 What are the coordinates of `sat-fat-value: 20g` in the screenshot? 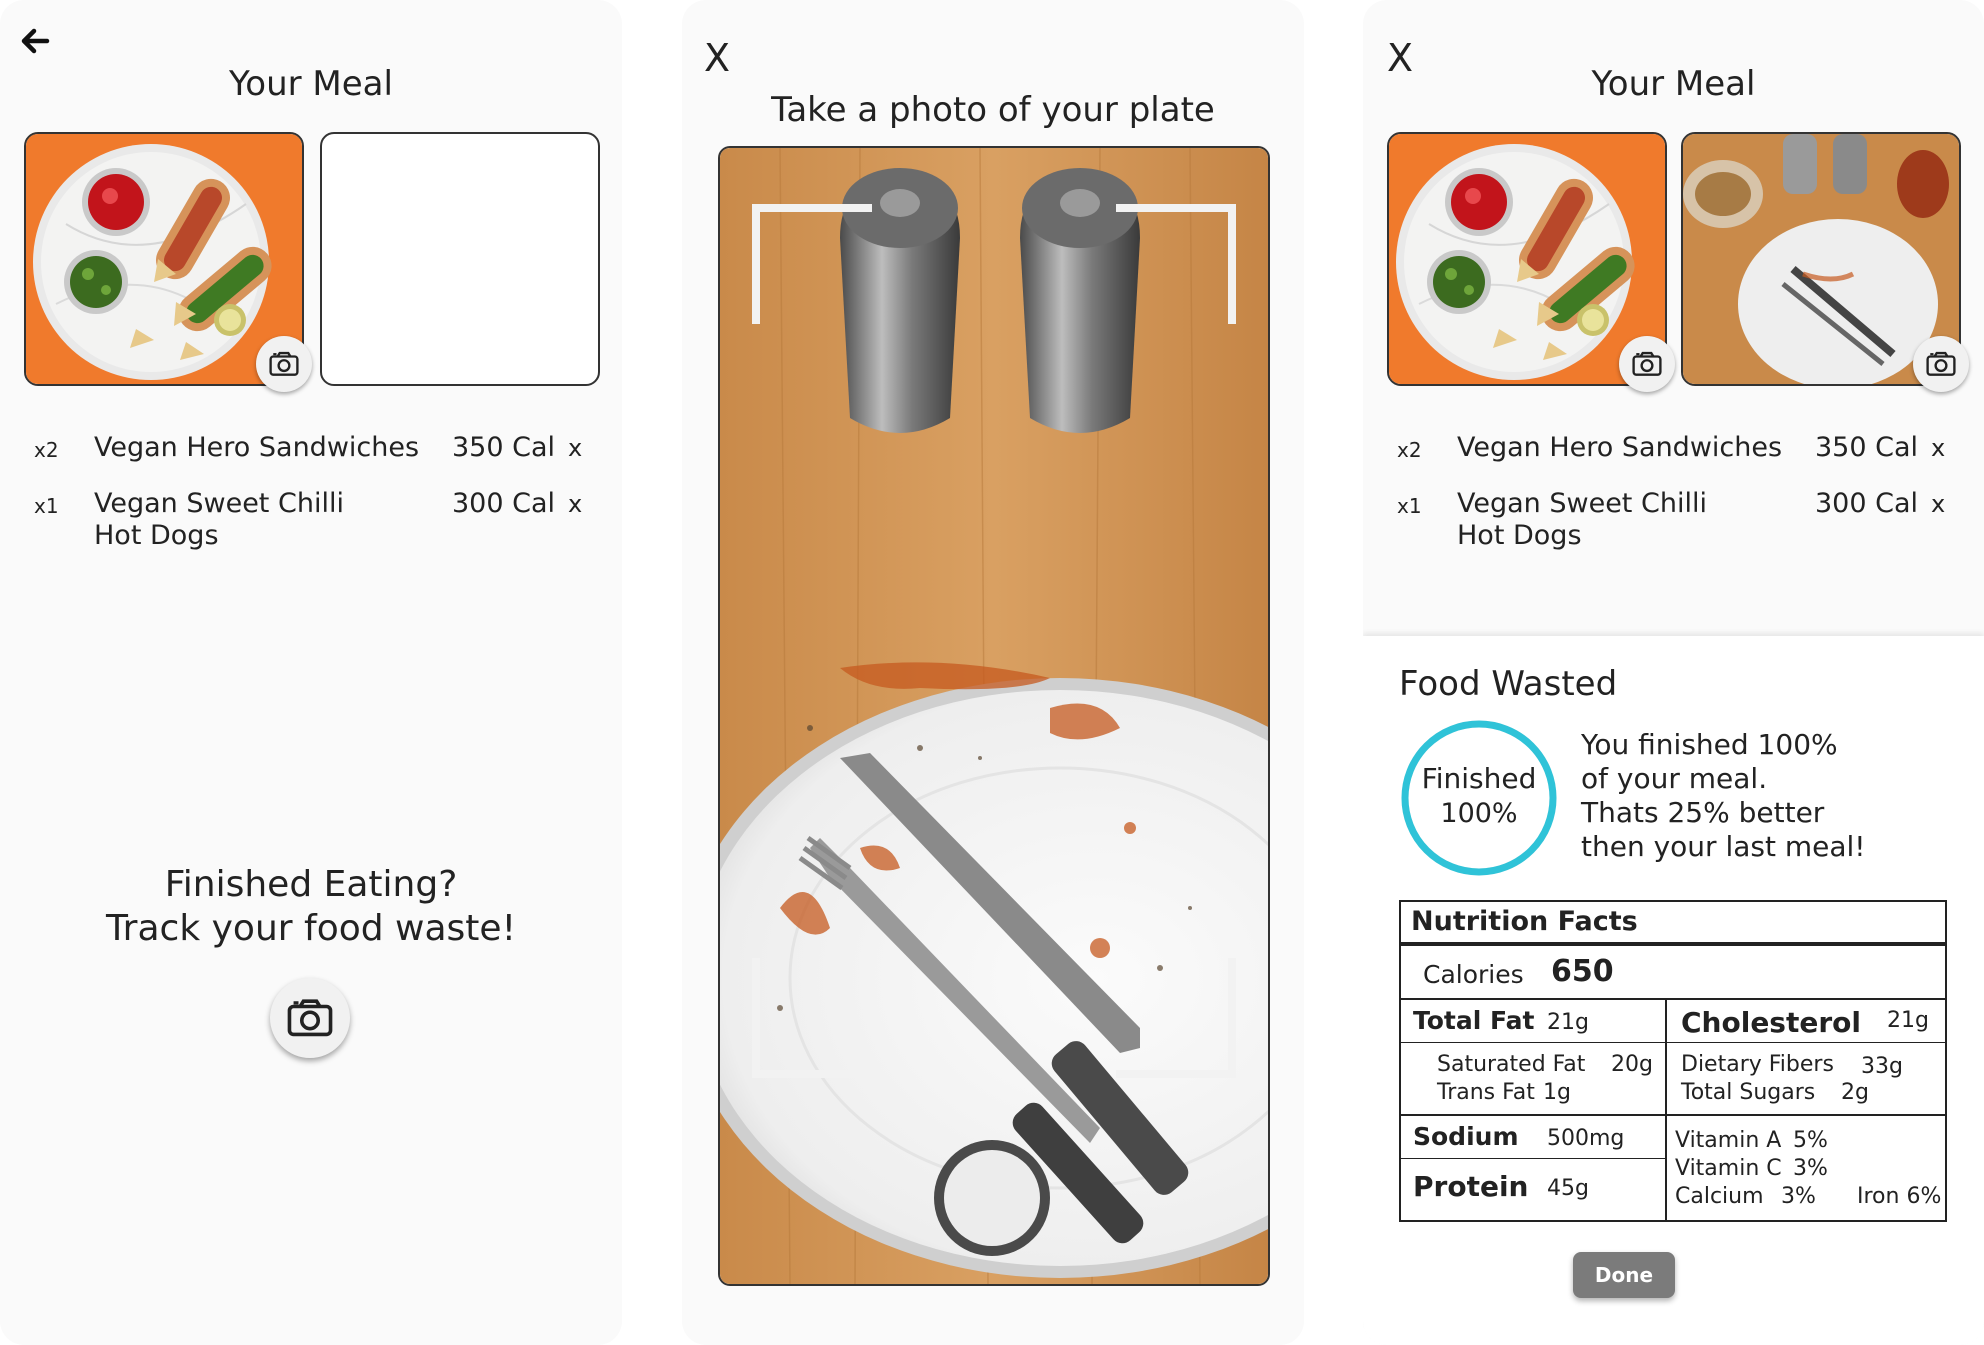 It's located at (1632, 1064).